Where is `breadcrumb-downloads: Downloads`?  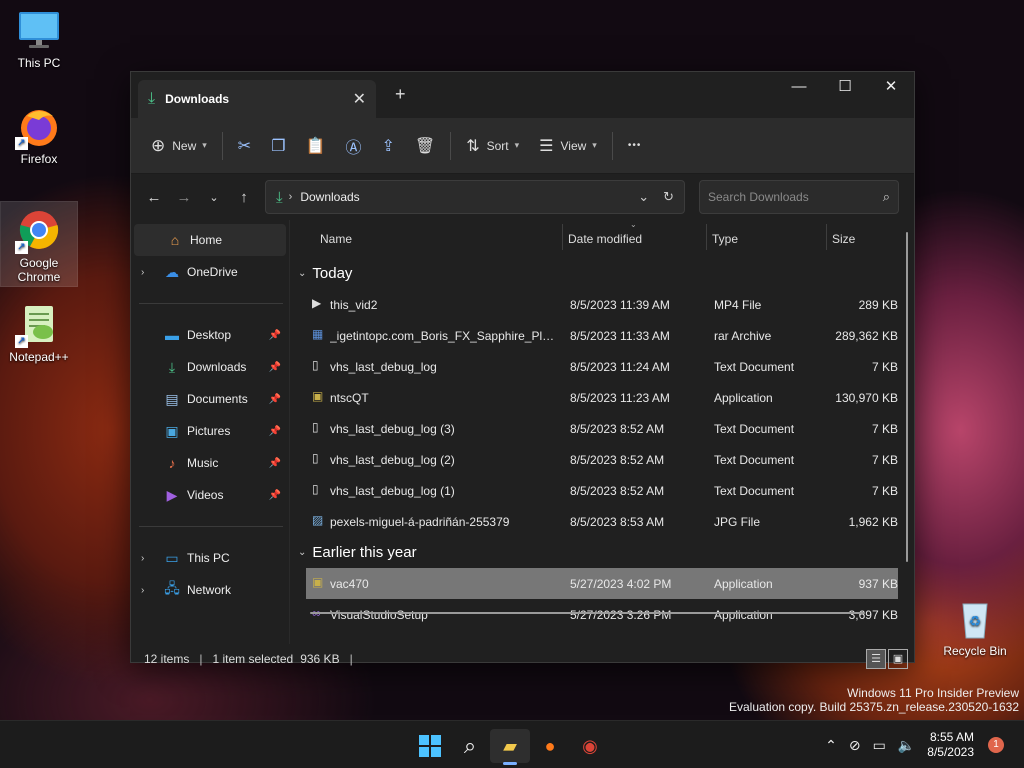
breadcrumb-downloads: Downloads is located at coordinates (462, 197).